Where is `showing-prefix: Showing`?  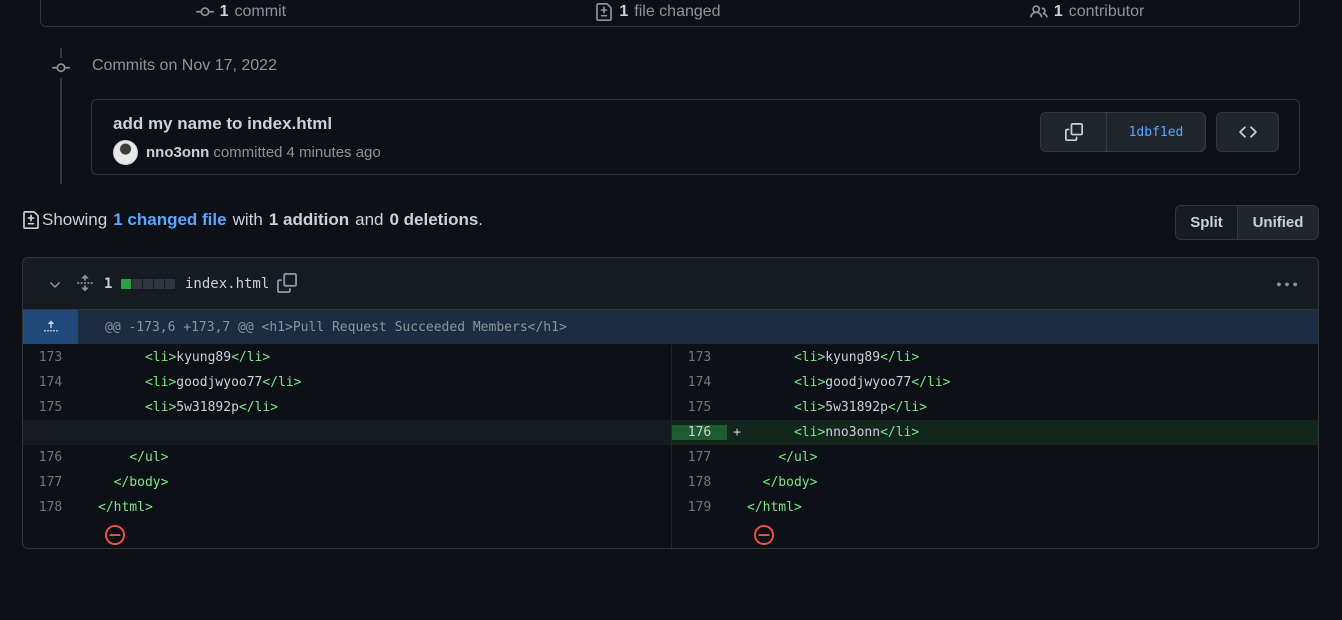 showing-prefix: Showing is located at coordinates (75, 219).